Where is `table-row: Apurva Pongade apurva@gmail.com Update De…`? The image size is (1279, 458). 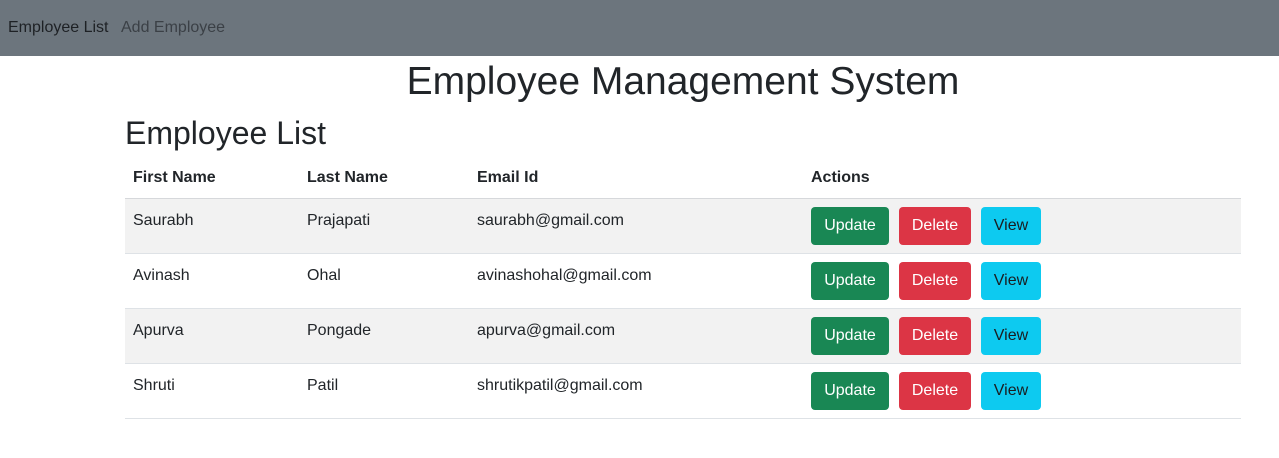
table-row: Apurva Pongade apurva@gmail.com Update De… is located at coordinates (683, 336).